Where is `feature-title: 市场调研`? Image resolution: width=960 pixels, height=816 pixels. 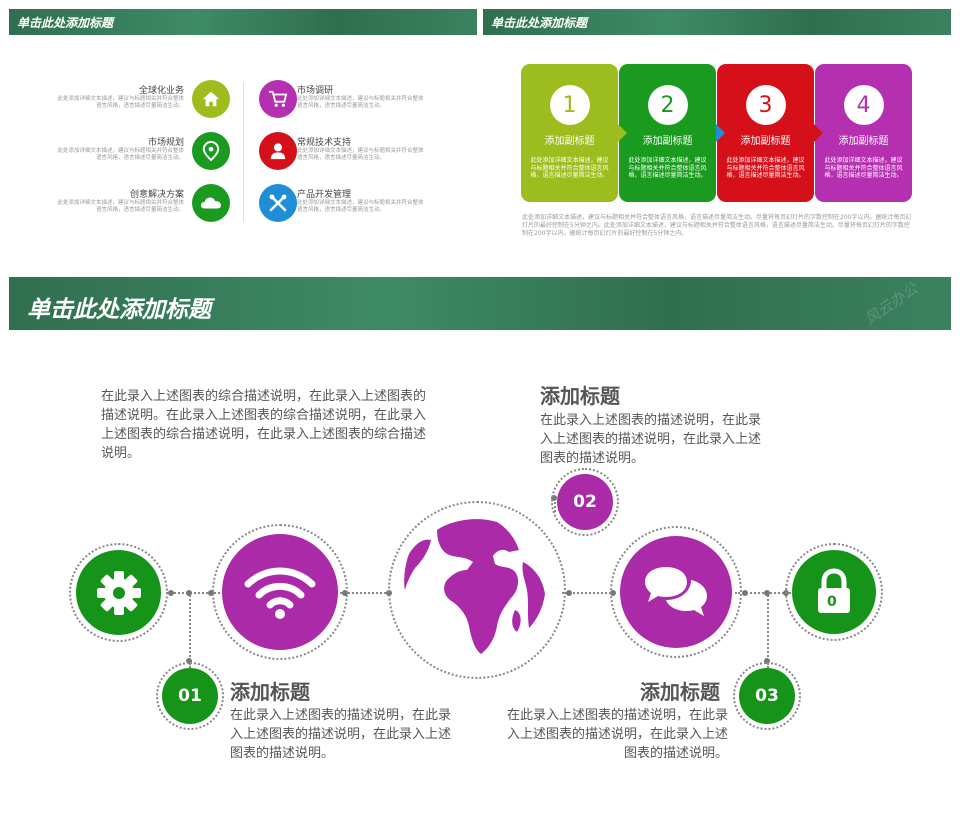 feature-title: 市场调研 is located at coordinates (315, 91).